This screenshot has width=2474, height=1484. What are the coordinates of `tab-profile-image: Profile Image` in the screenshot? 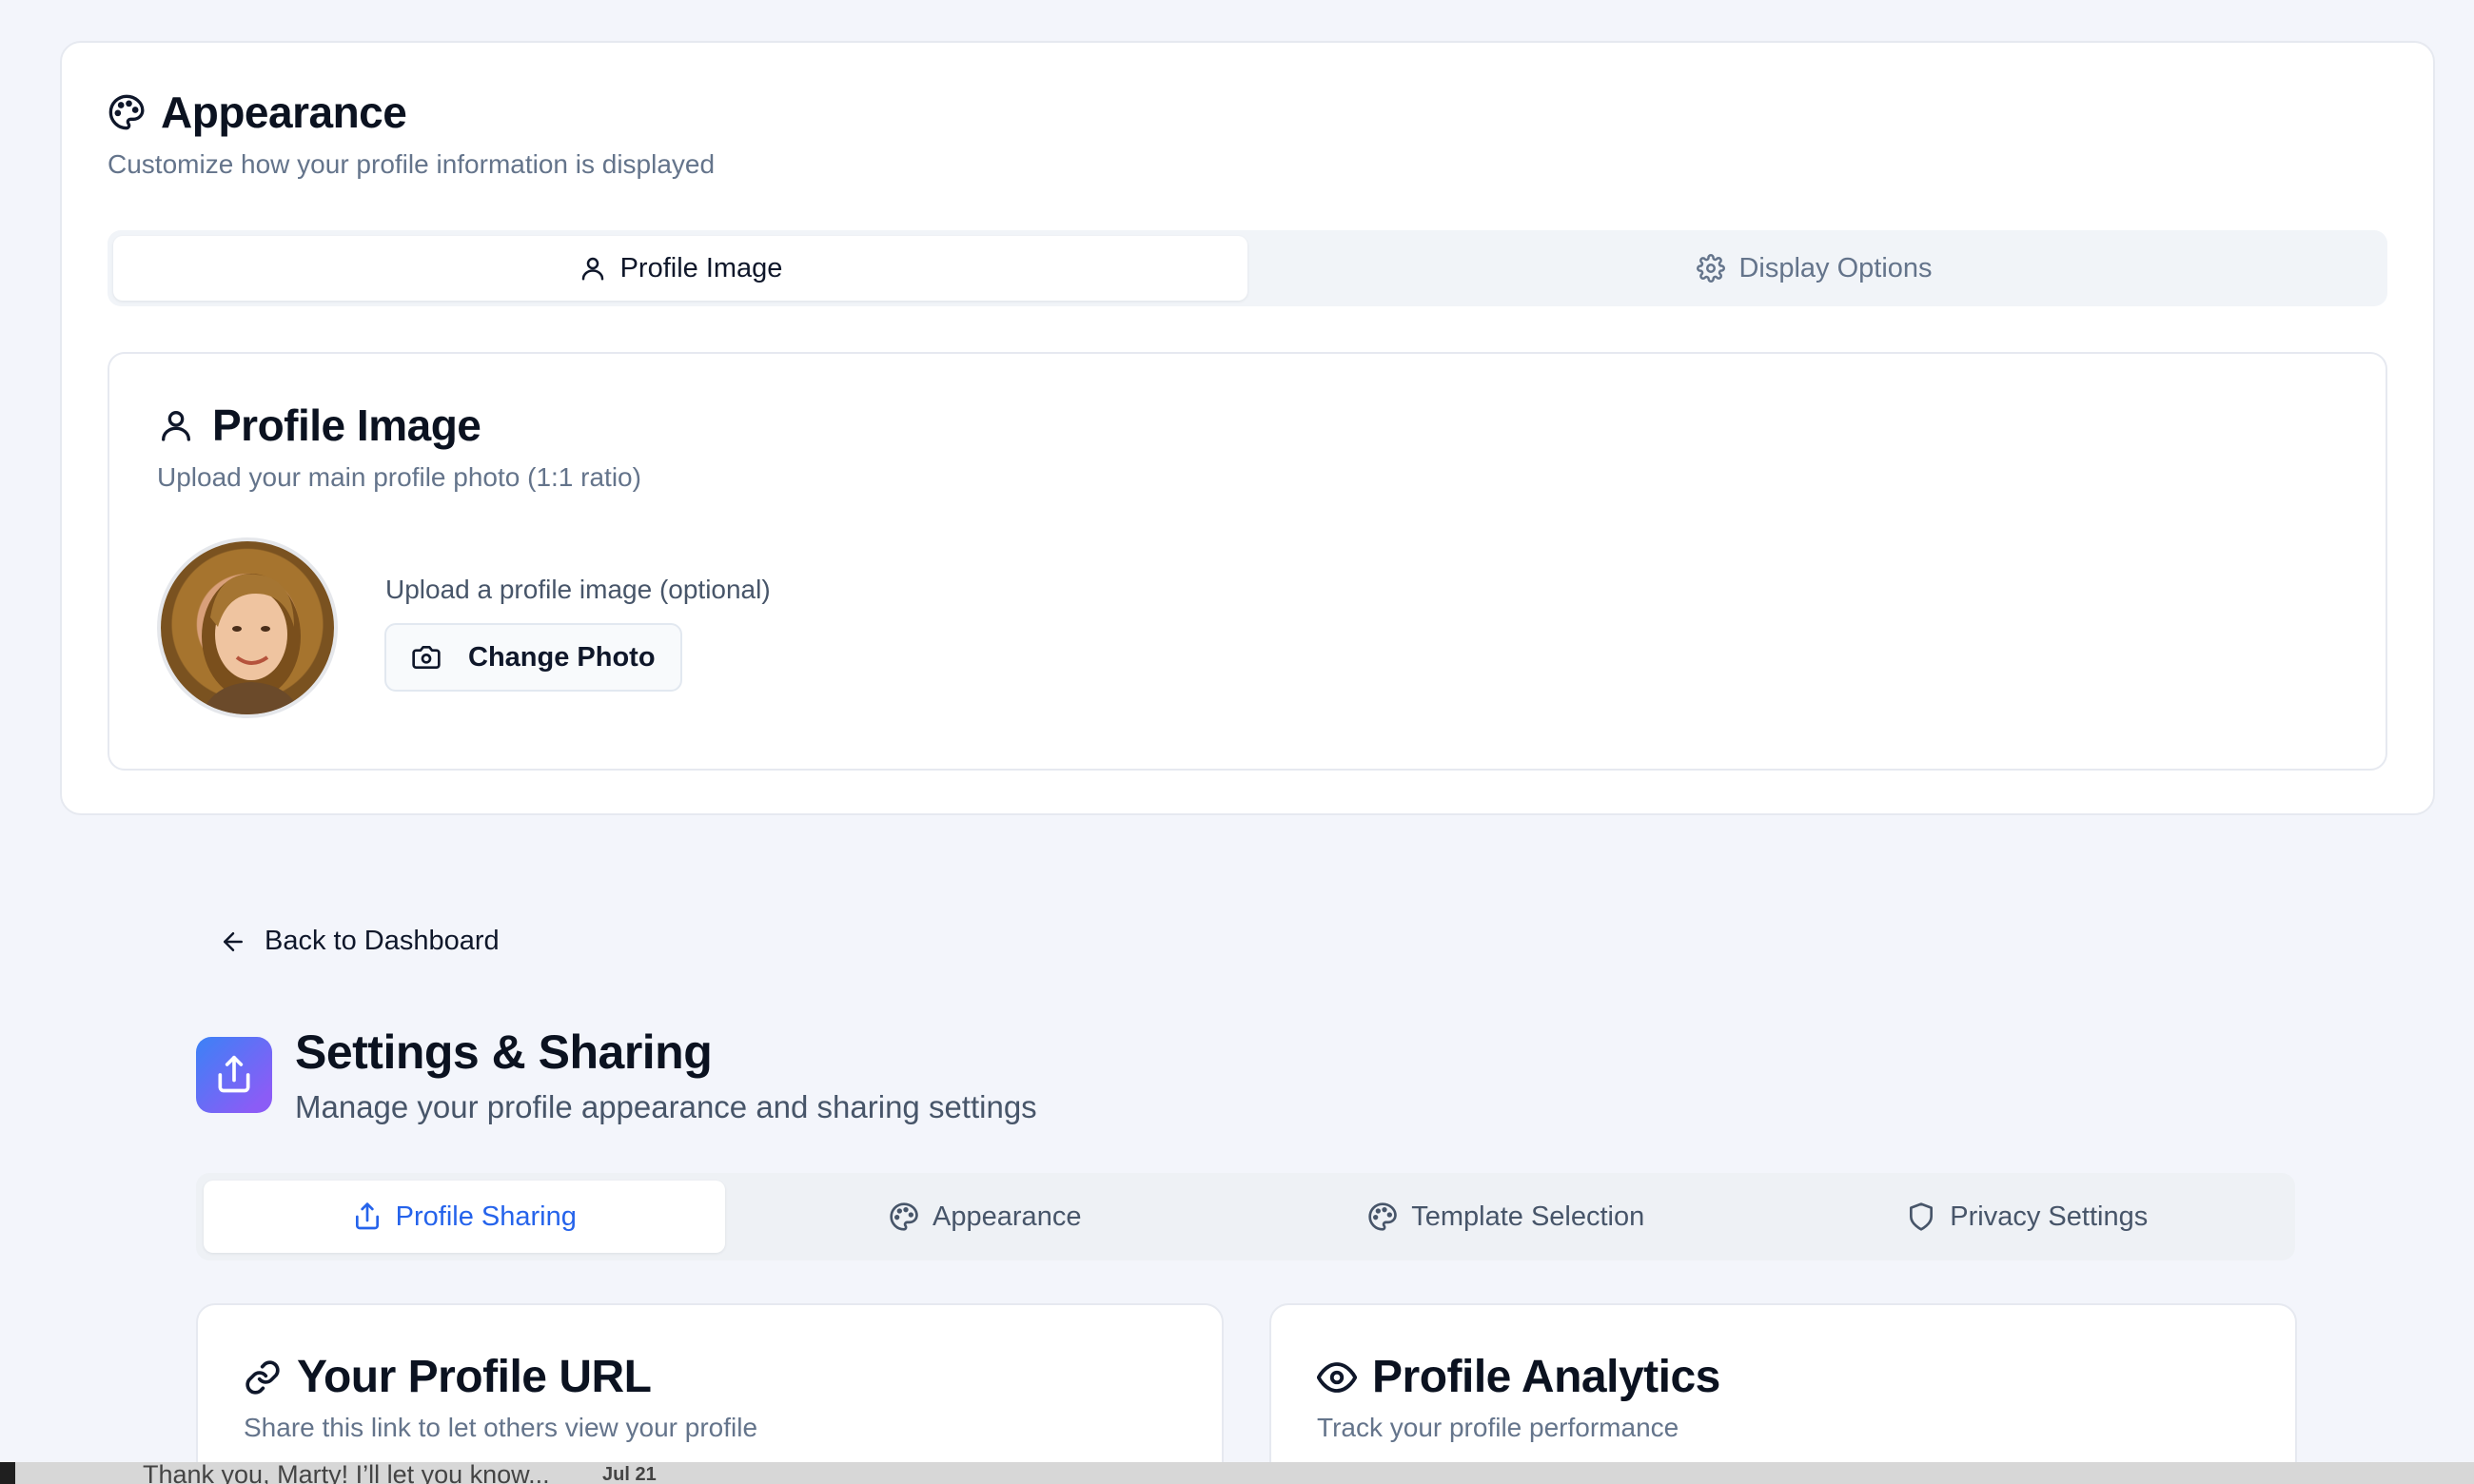 It's located at (680, 268).